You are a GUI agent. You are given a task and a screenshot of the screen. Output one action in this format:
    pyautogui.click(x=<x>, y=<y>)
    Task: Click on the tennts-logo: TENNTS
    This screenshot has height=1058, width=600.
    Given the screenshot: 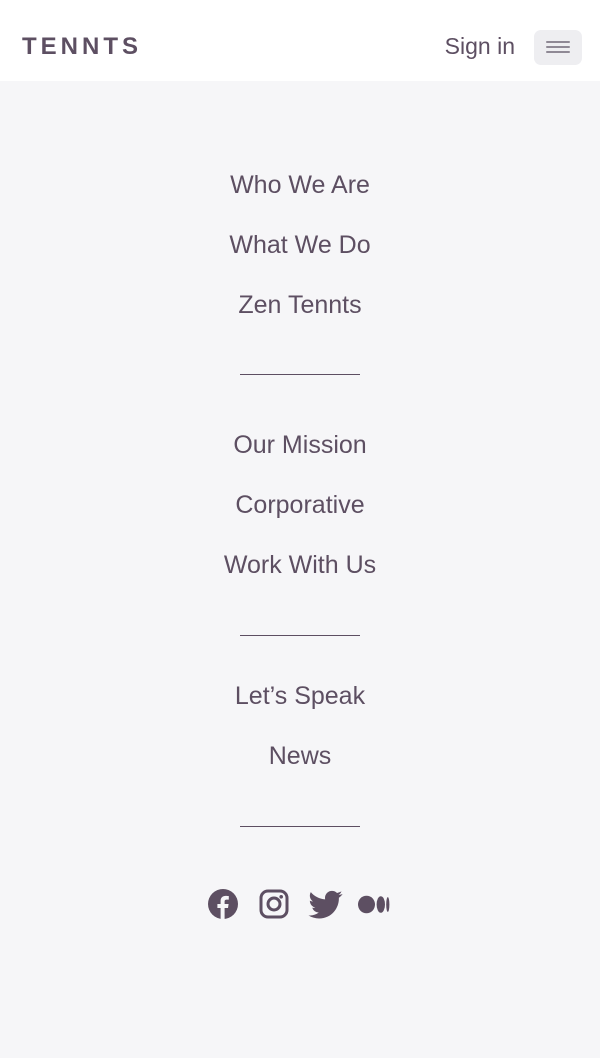 What is the action you would take?
    pyautogui.click(x=82, y=47)
    